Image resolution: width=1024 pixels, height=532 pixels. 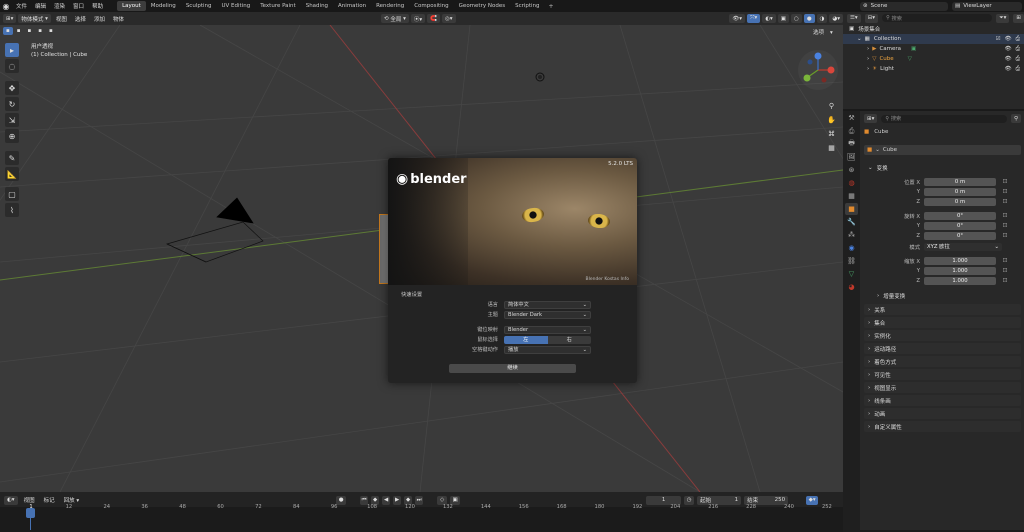 I want to click on shading-wireframe-button: ○, so click(x=796, y=18).